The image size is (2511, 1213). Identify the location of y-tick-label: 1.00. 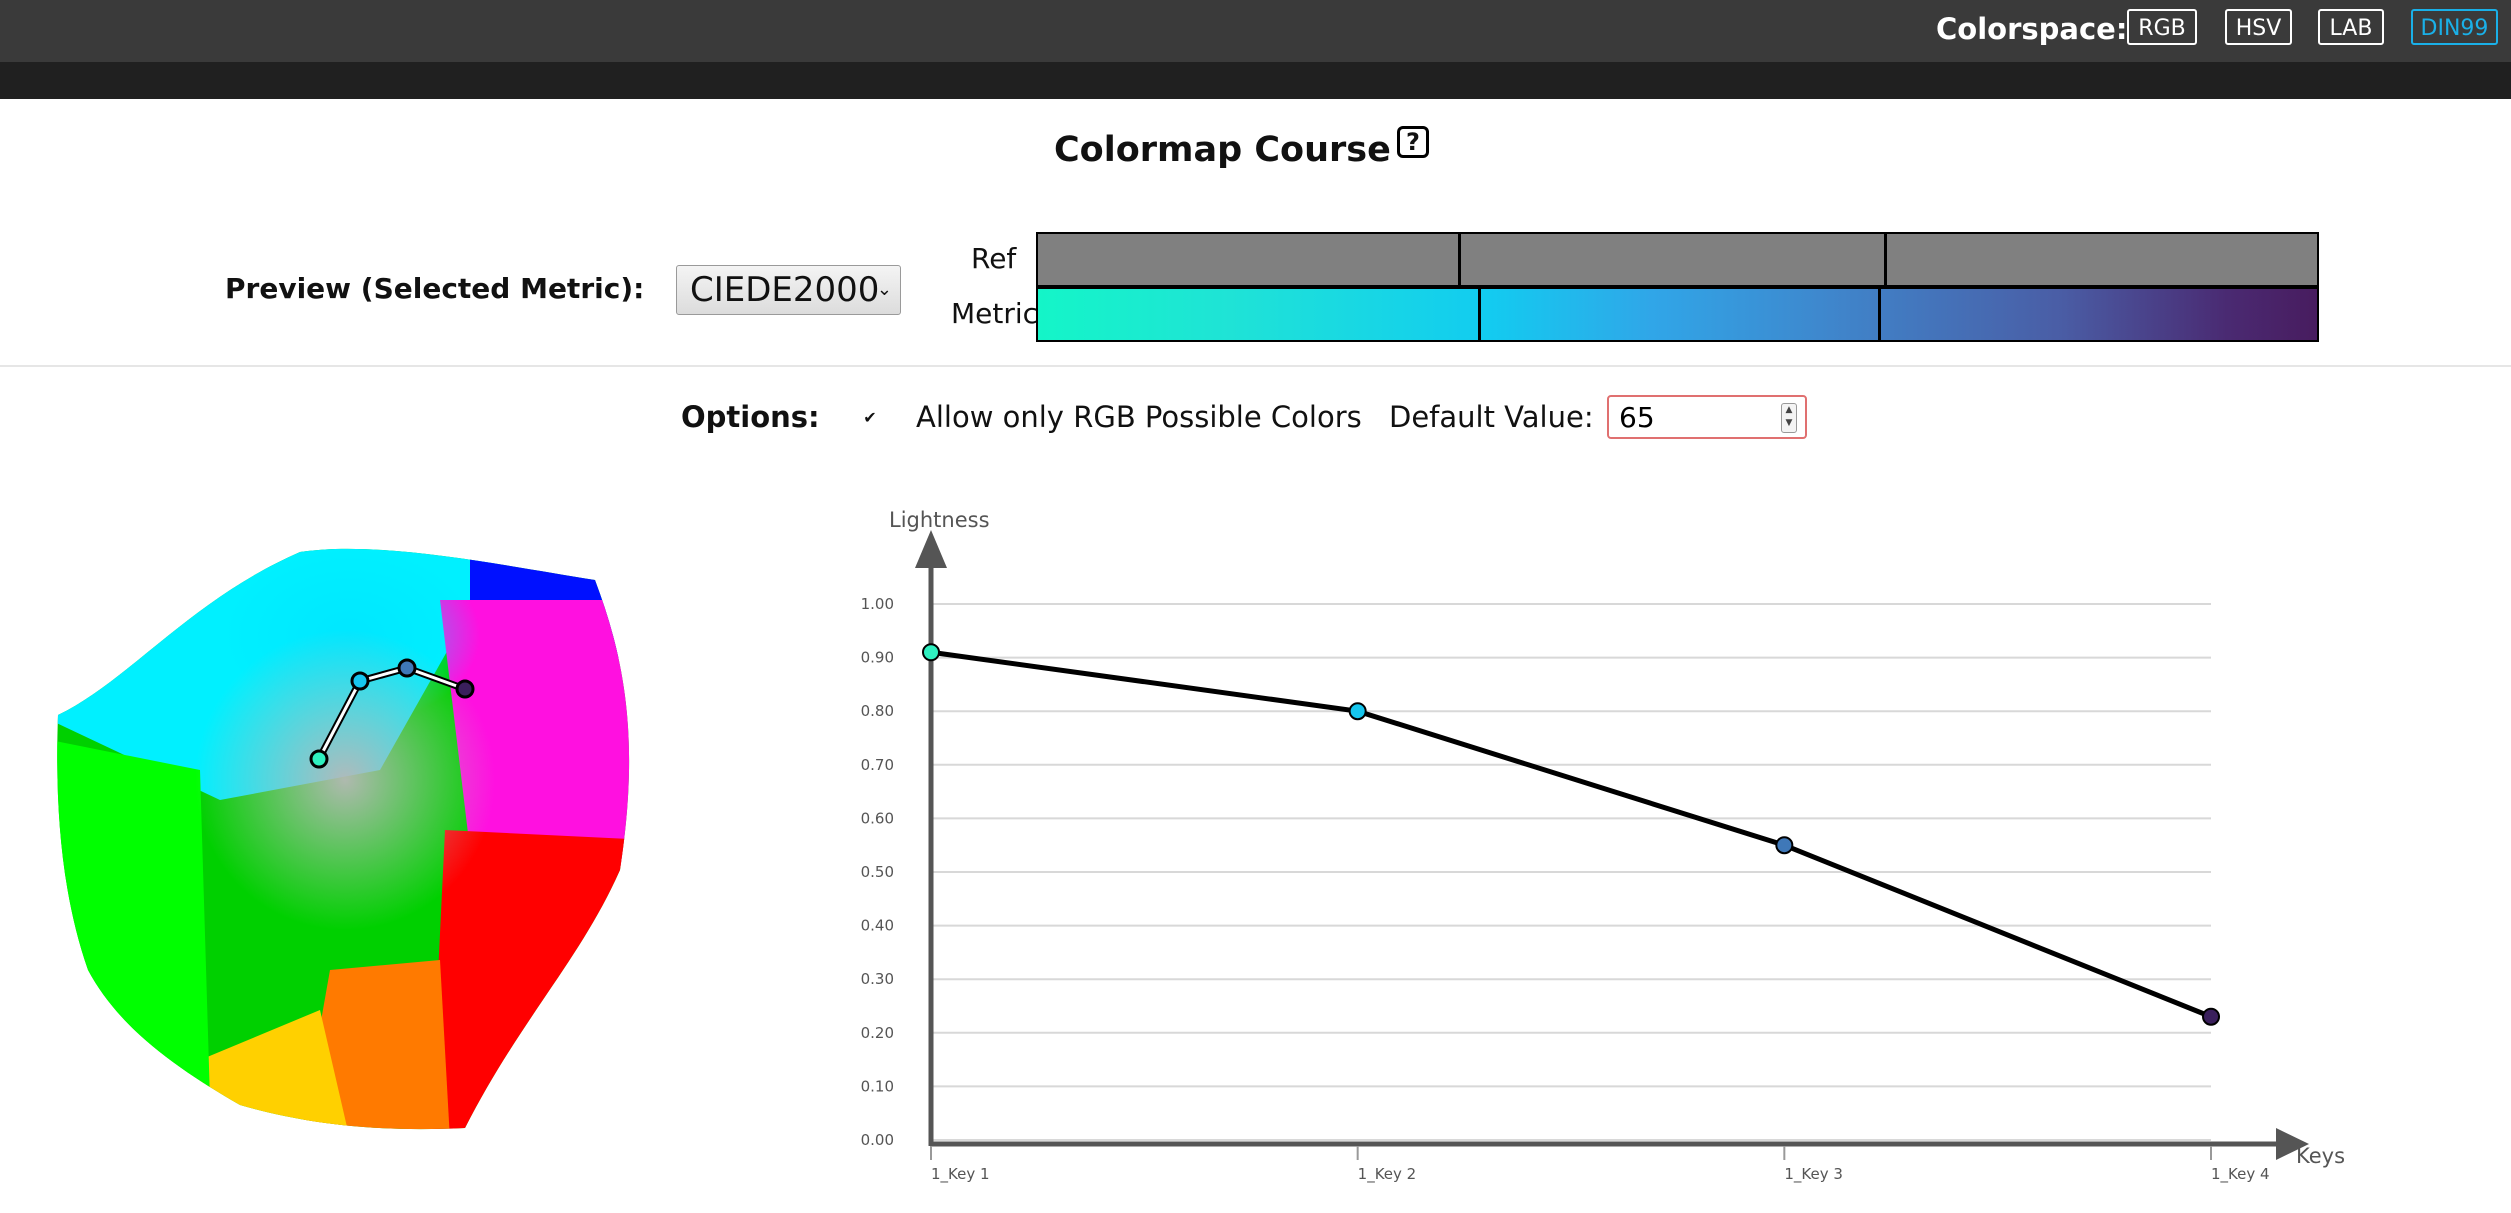
(877, 604).